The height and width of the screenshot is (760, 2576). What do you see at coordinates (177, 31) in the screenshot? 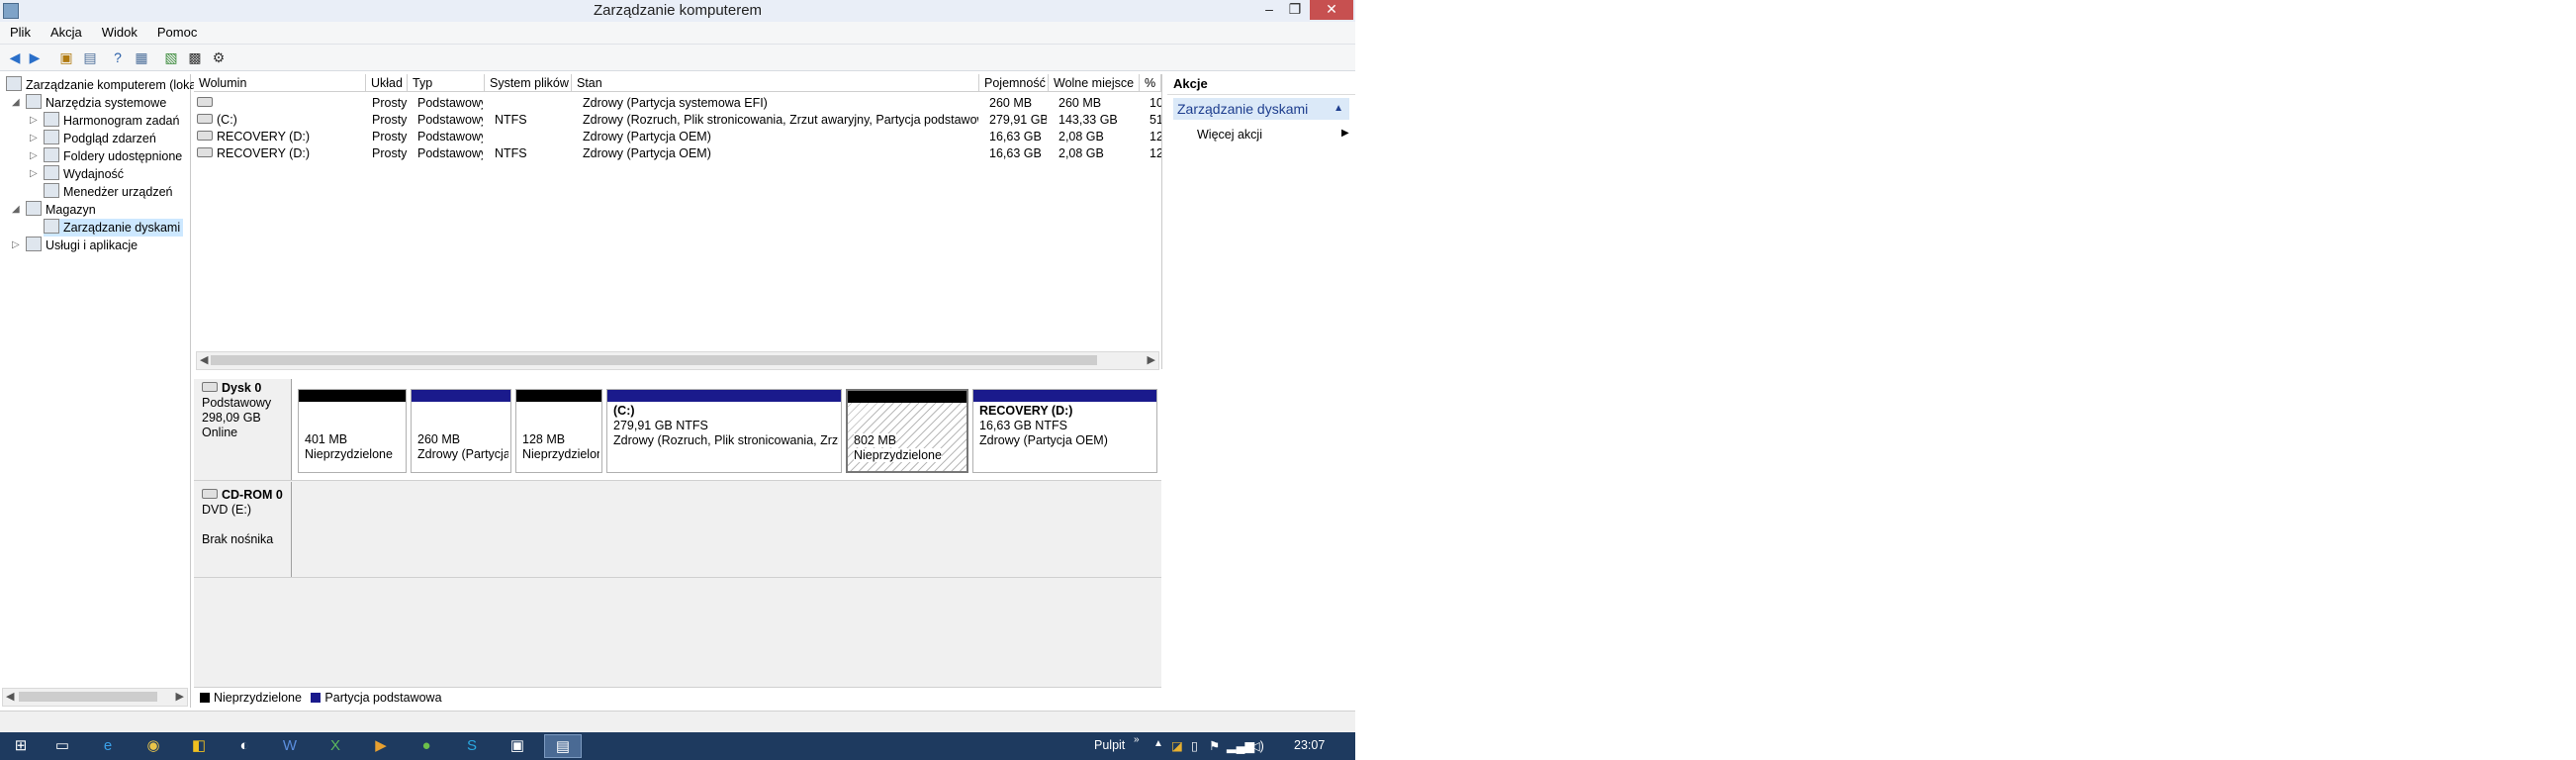
I see `menu-pomoc: Pomoc` at bounding box center [177, 31].